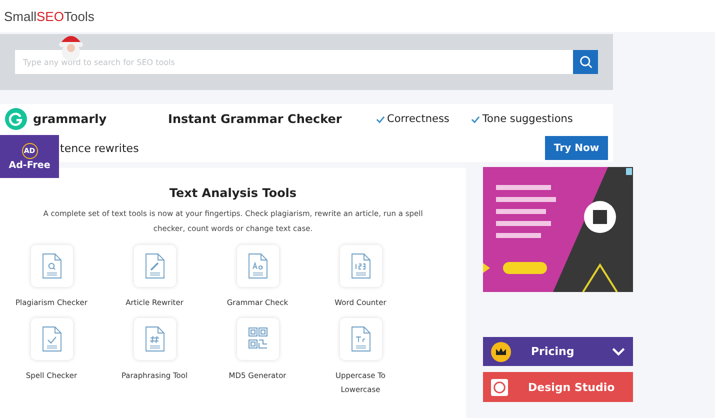  I want to click on magnifier-document-icon, so click(52, 266).